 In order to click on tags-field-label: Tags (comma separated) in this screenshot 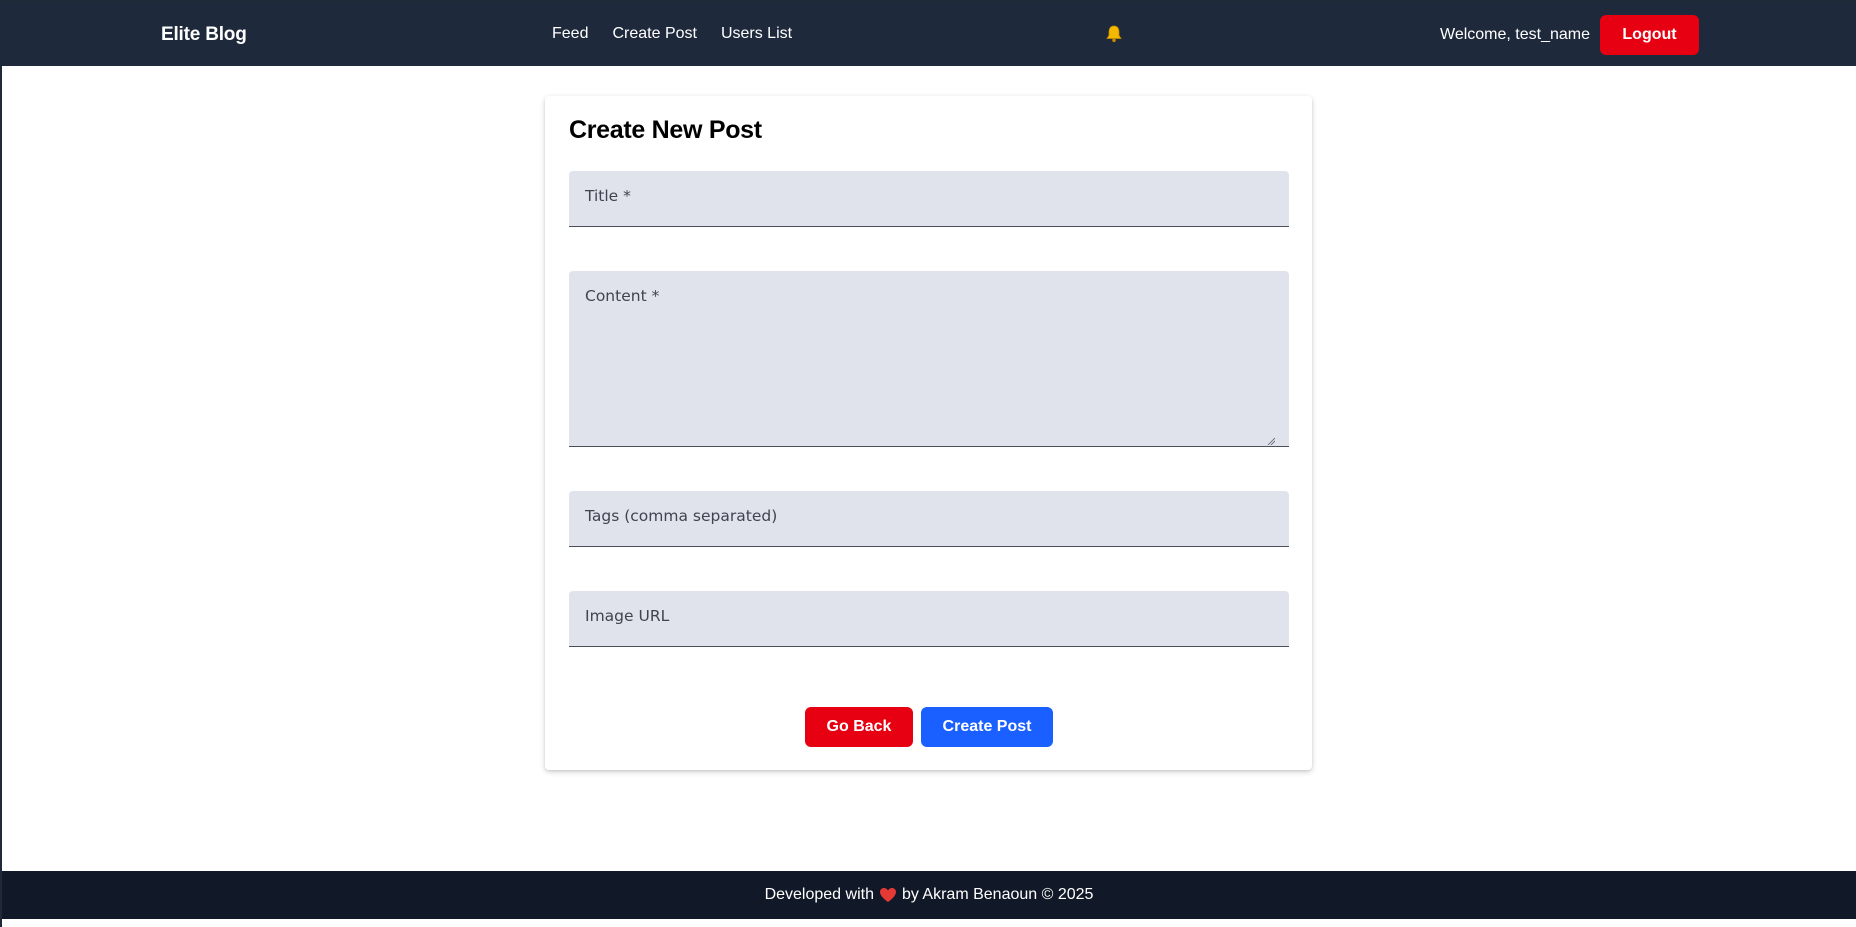, I will do `click(681, 516)`.